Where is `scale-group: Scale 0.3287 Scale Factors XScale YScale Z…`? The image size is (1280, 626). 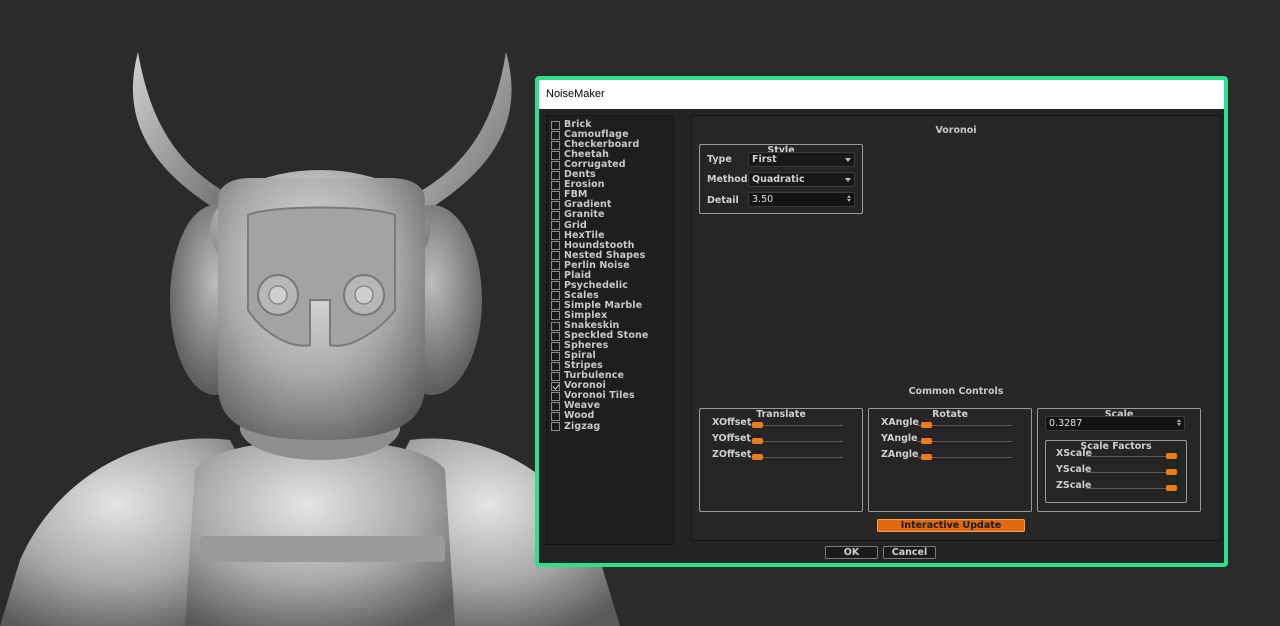
scale-group: Scale 0.3287 Scale Factors XScale YScale Z… is located at coordinates (1119, 460).